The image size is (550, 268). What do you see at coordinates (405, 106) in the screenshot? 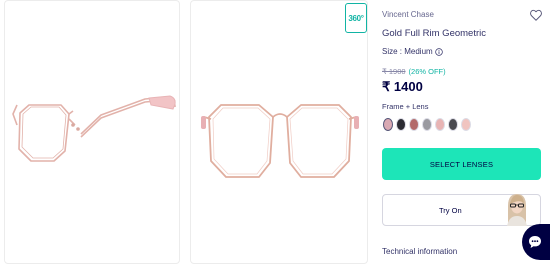
I see `frame-lens-label: Frame + Lens` at bounding box center [405, 106].